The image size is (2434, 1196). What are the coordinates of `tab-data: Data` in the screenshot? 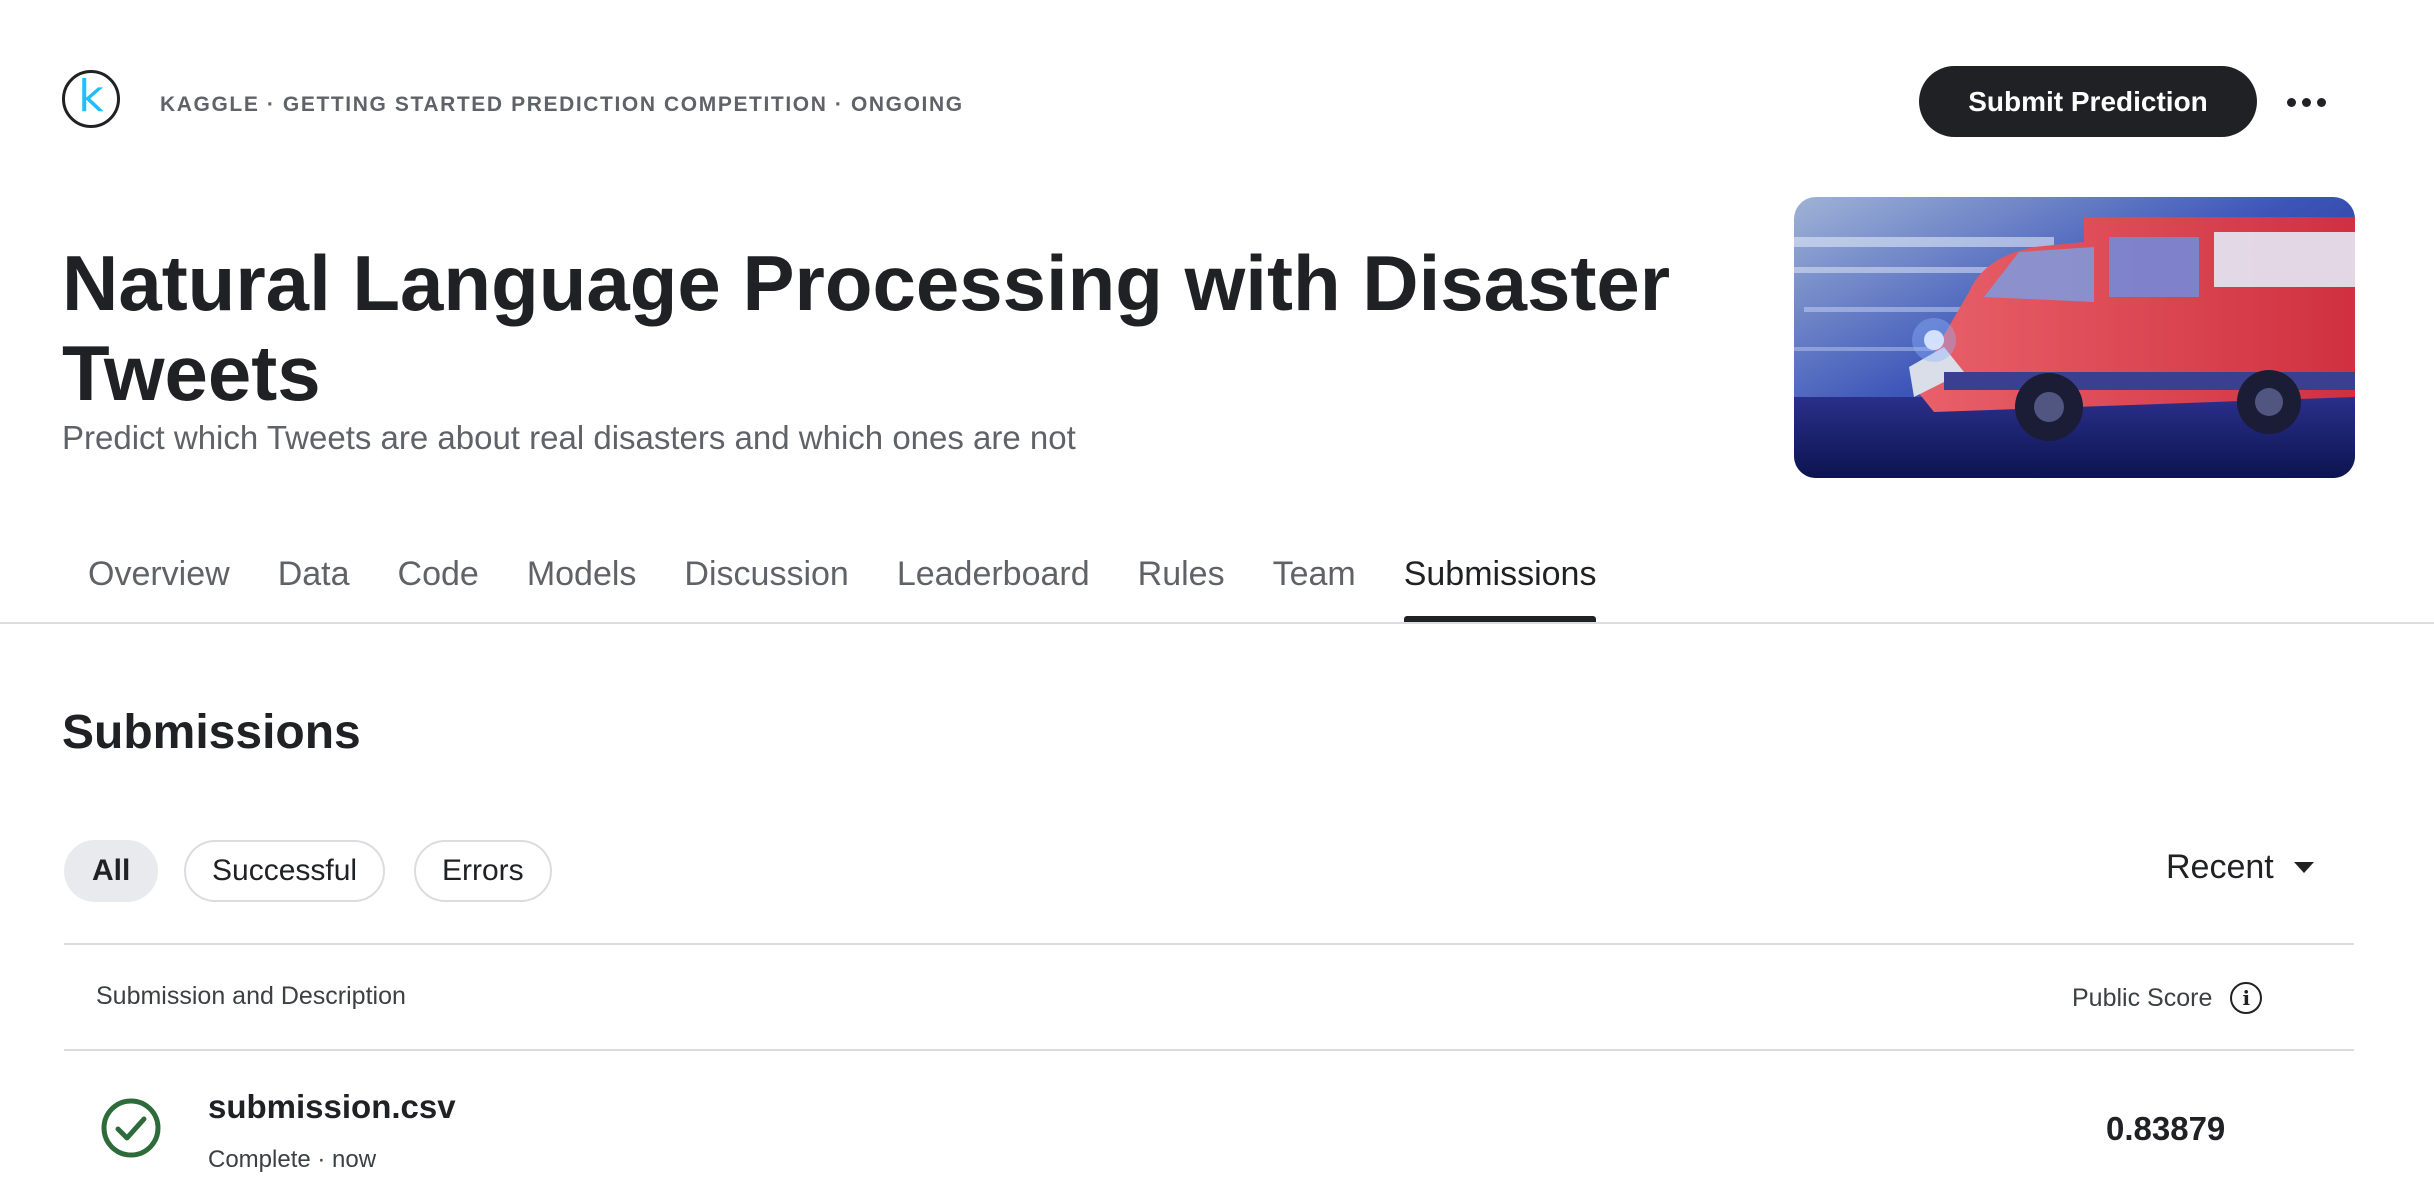 It's located at (314, 581).